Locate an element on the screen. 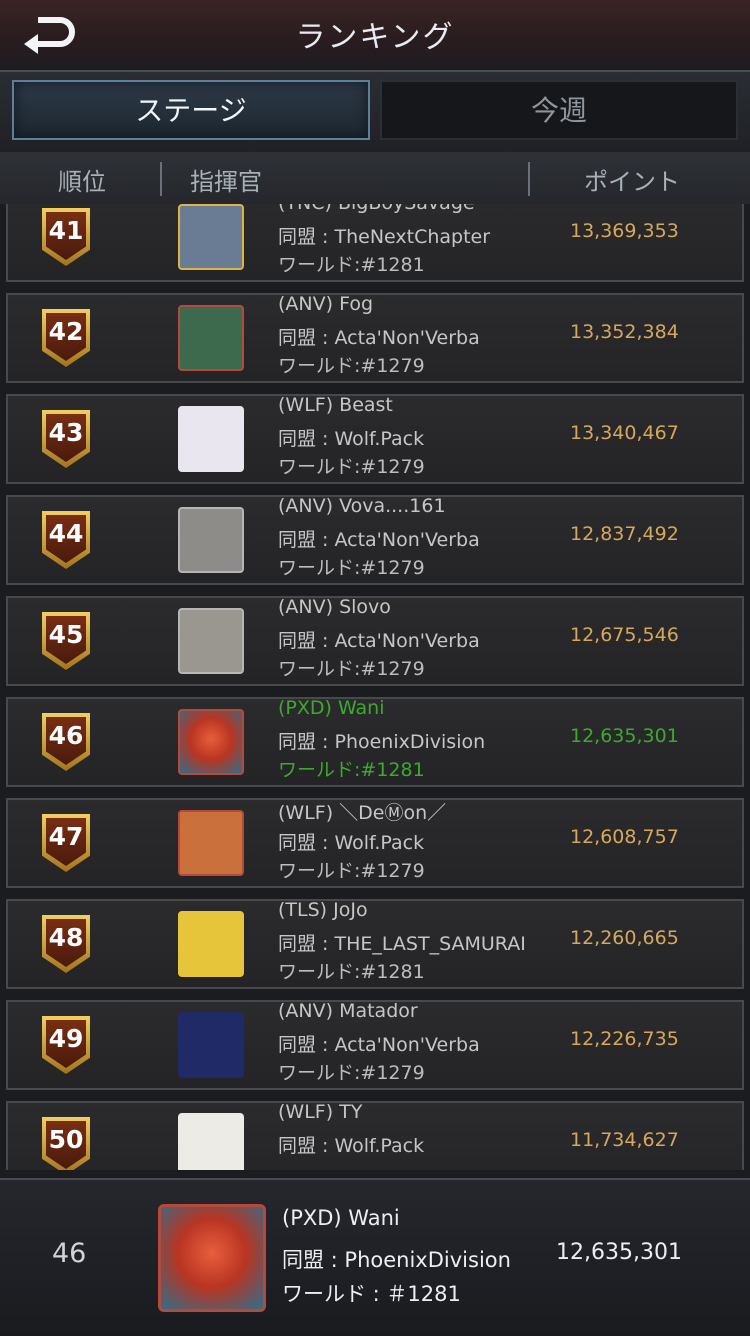  header-bar: ランキング is located at coordinates (375, 36).